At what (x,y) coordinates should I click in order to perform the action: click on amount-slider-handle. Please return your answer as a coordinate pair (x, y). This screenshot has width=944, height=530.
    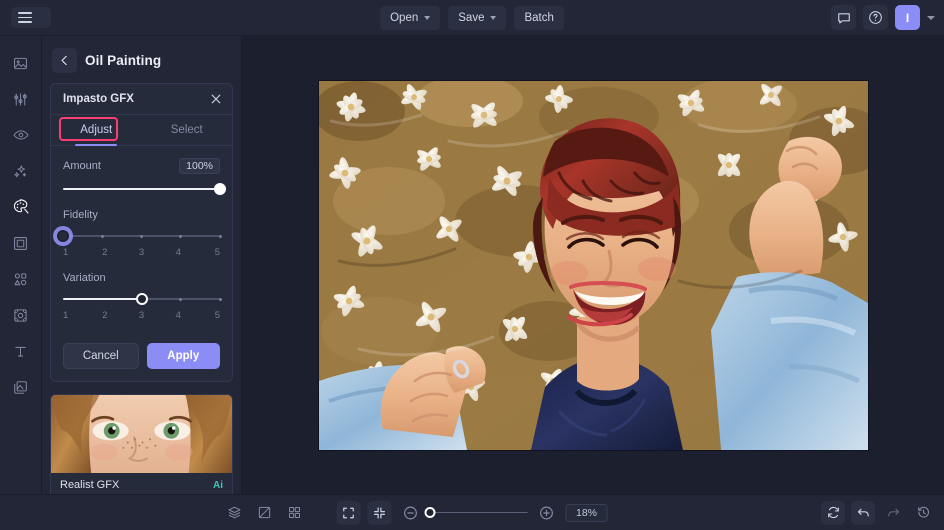
    Looking at the image, I should click on (220, 189).